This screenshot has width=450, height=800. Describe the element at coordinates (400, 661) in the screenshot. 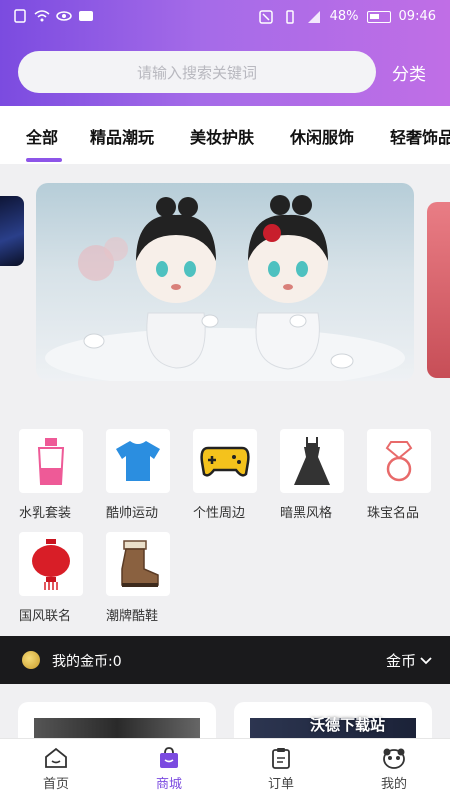

I see `coin-filter-label: 金币` at that location.